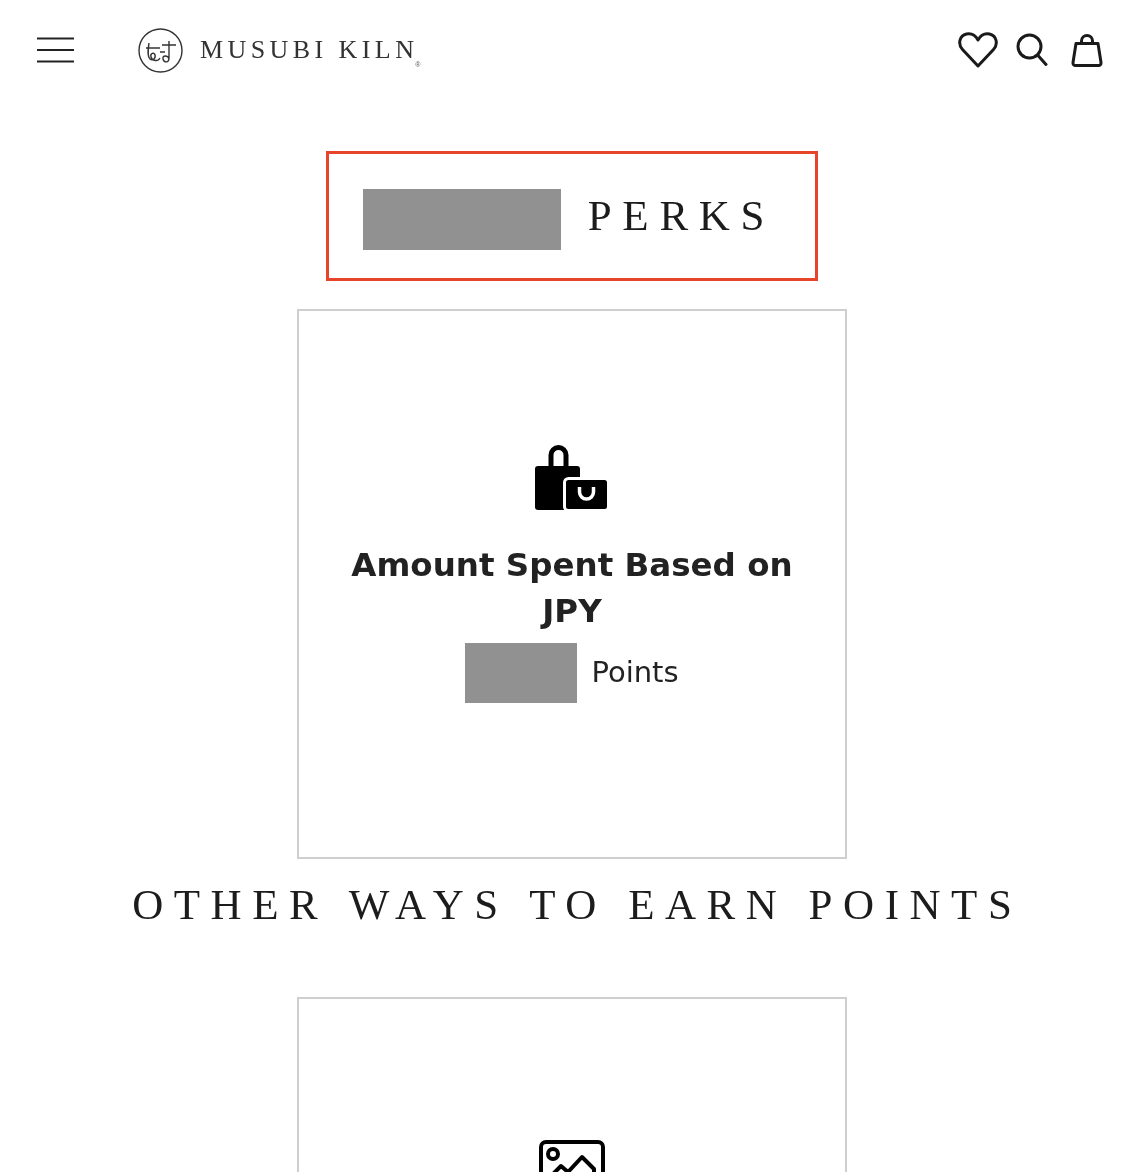 The image size is (1144, 1172). I want to click on page-title: PERKS, so click(681, 216).